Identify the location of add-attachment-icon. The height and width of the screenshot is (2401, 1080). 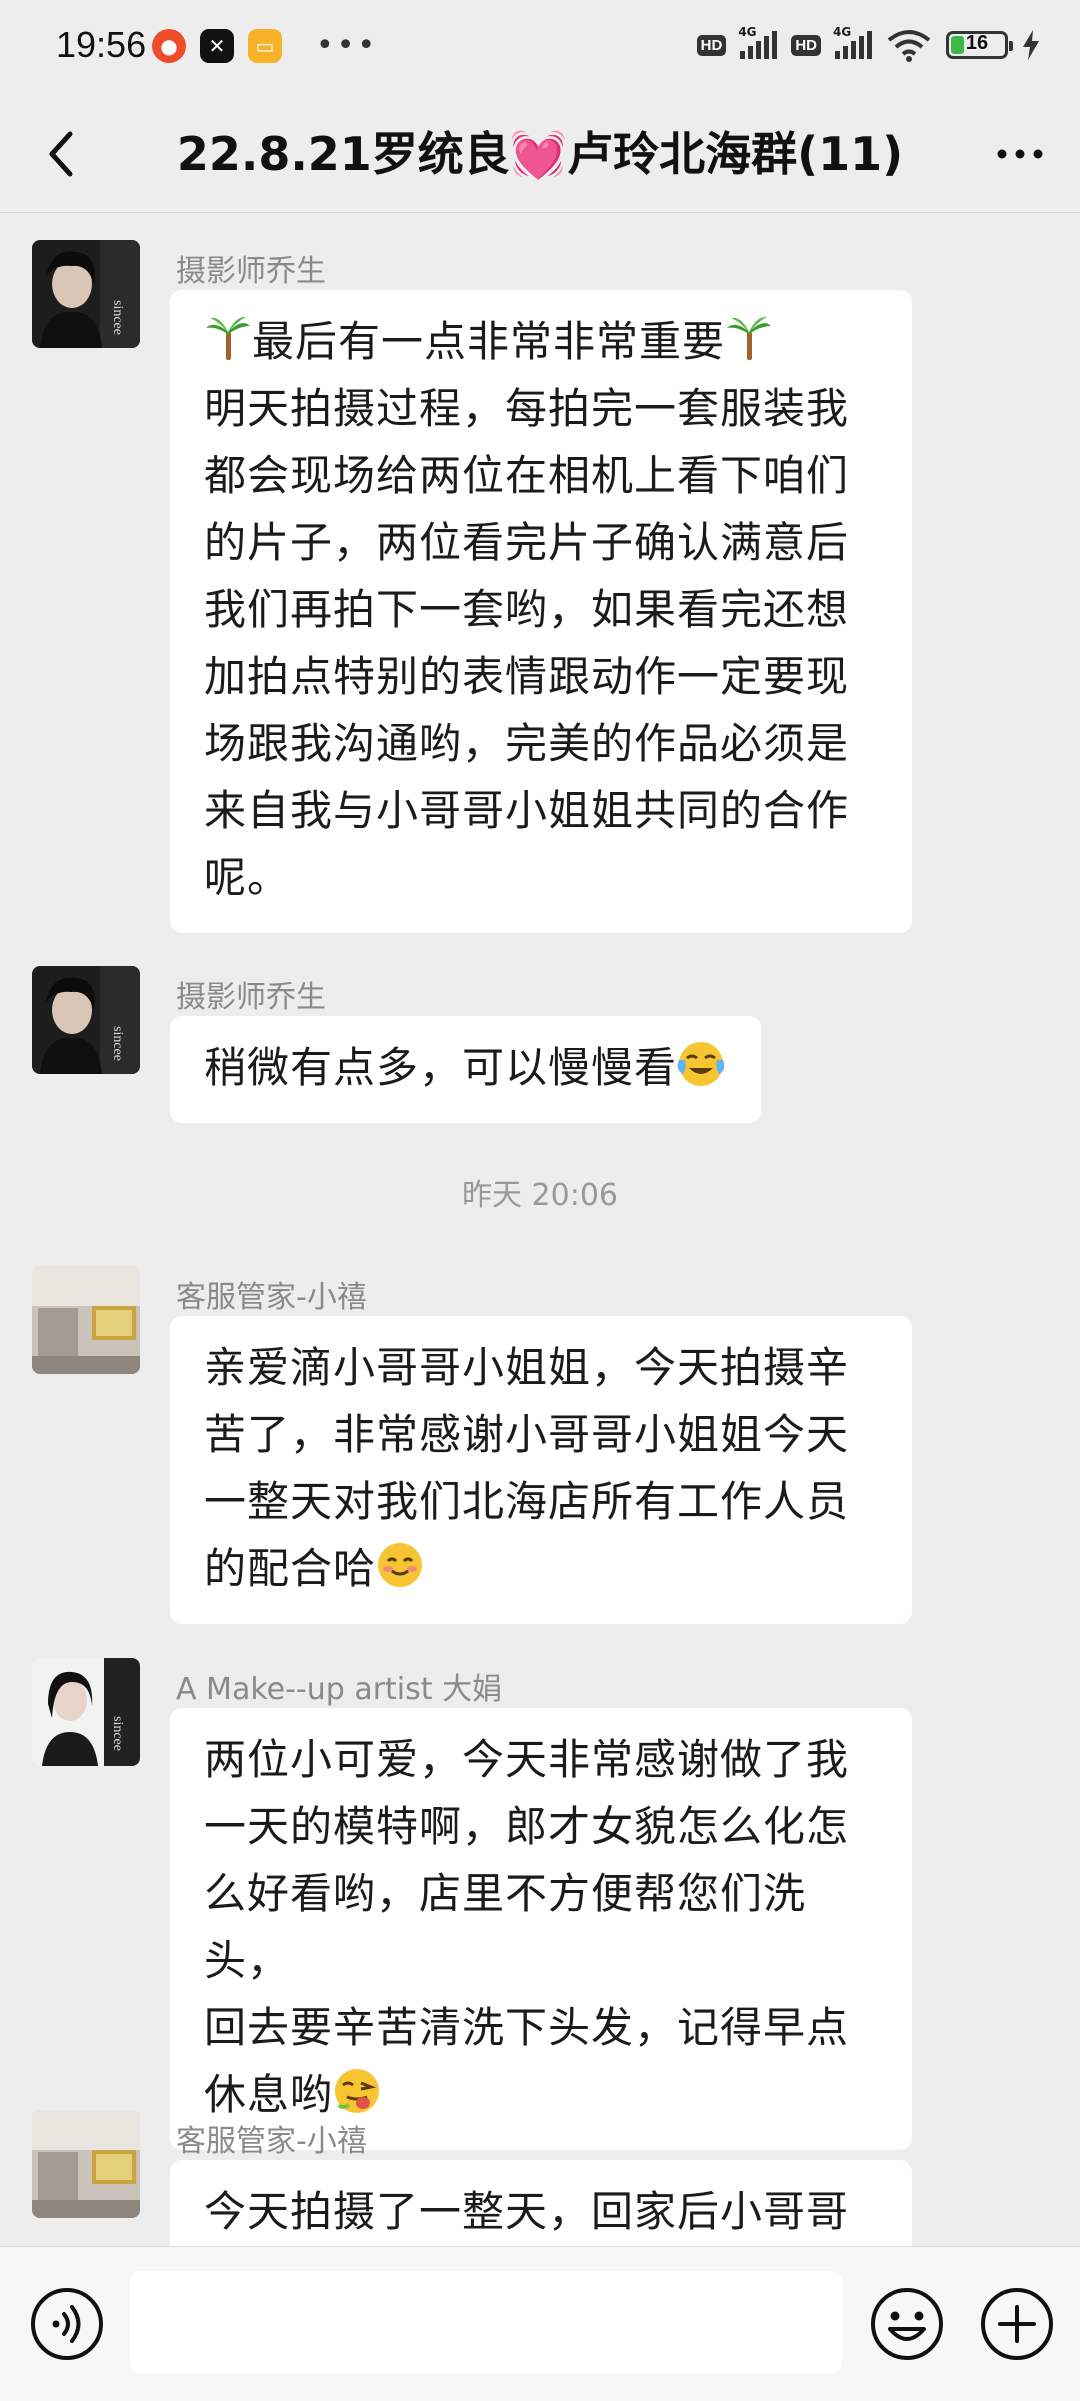
(1017, 2324).